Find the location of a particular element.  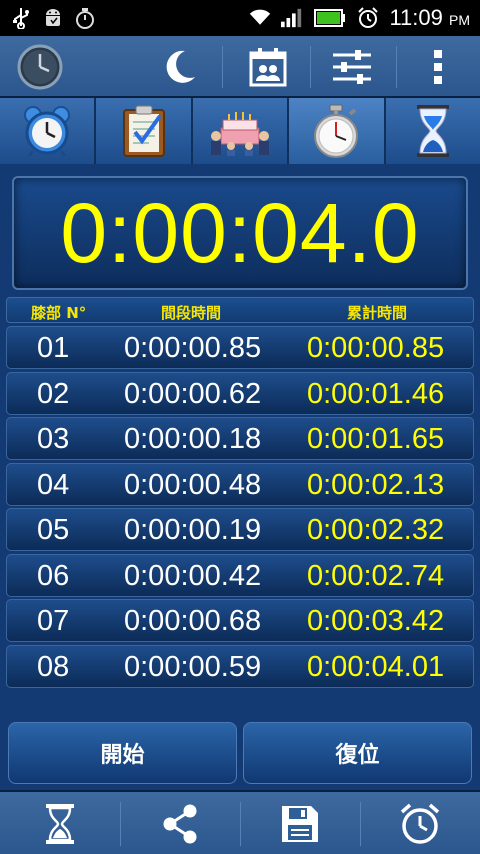

split-time: 0:00:00.59 is located at coordinates (193, 666).